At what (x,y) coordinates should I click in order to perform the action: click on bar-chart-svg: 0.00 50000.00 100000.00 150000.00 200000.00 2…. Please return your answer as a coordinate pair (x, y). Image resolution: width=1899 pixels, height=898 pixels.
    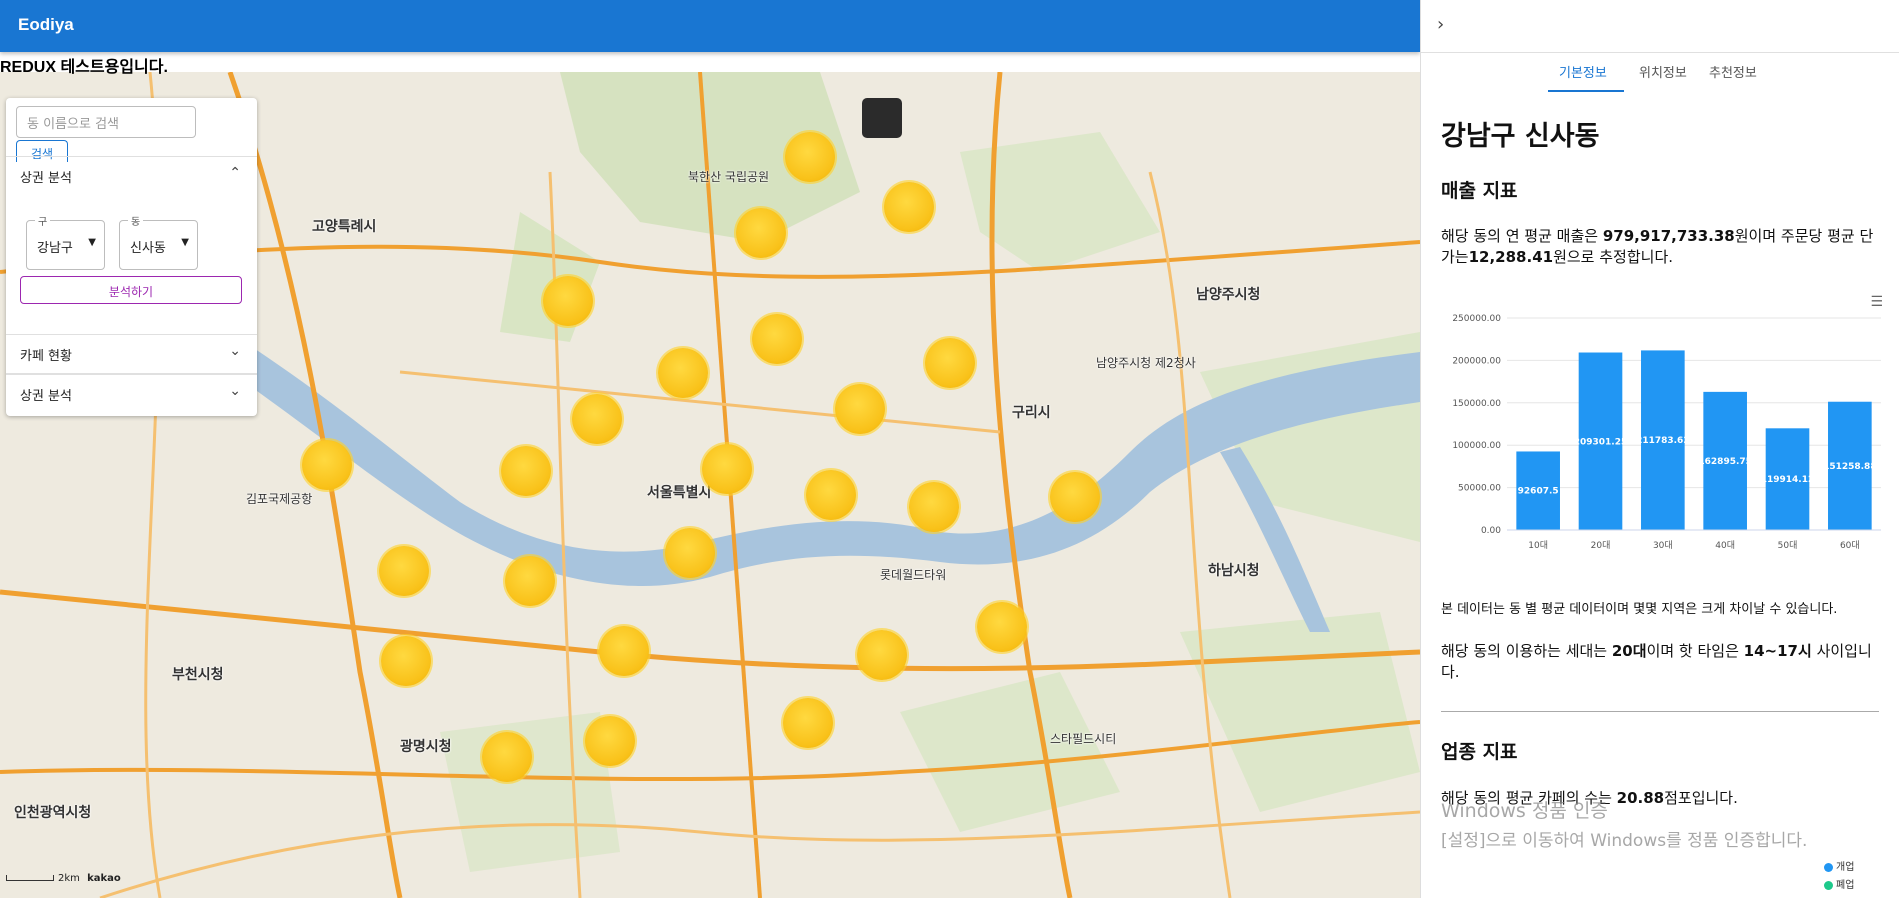
    Looking at the image, I should click on (1666, 432).